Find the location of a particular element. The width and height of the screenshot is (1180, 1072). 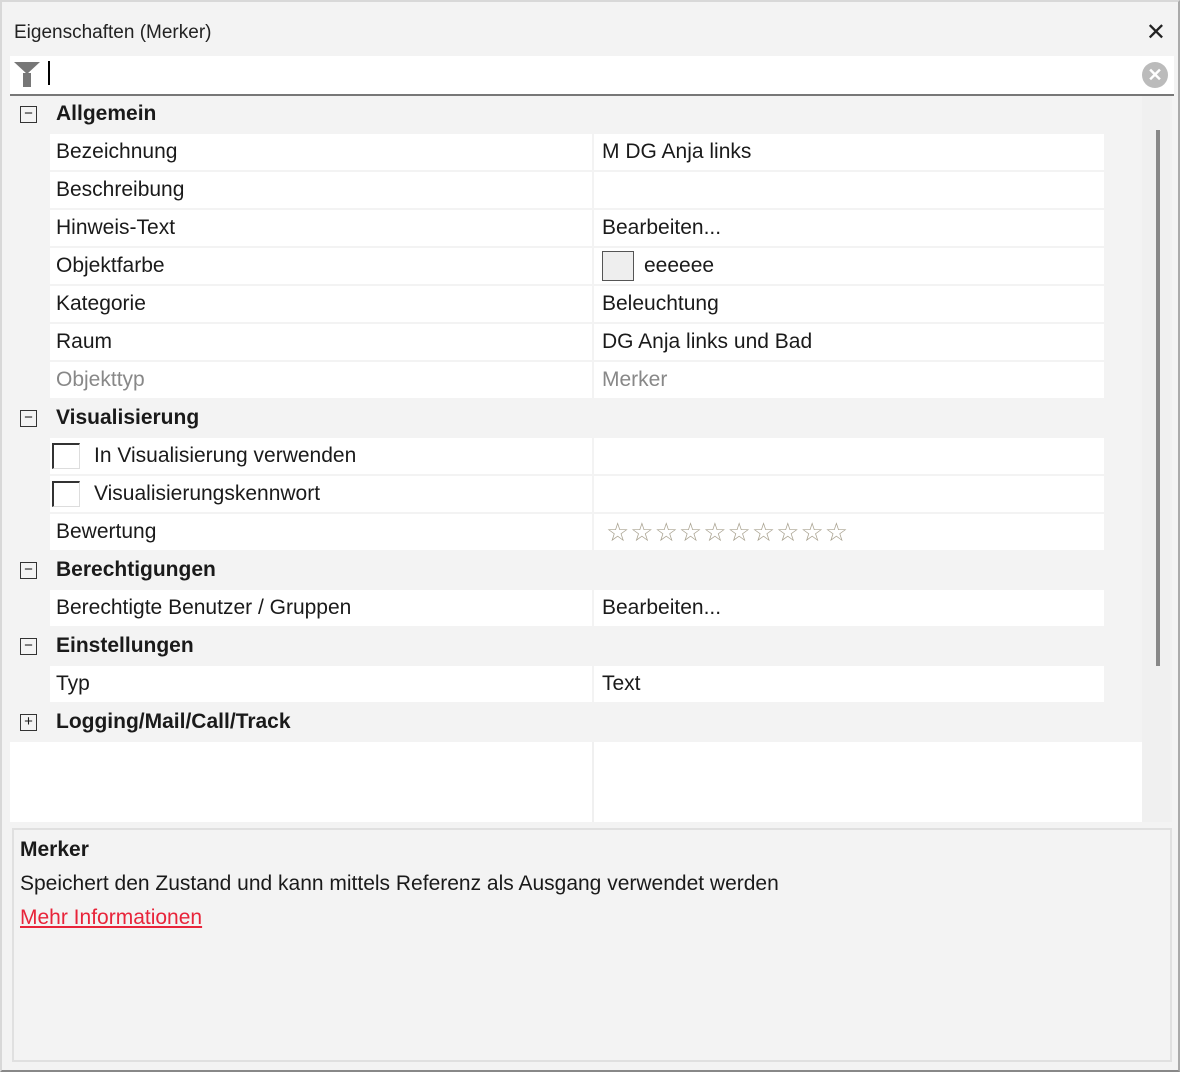

property-row-beschreibung: Beschreibung is located at coordinates (577, 190).